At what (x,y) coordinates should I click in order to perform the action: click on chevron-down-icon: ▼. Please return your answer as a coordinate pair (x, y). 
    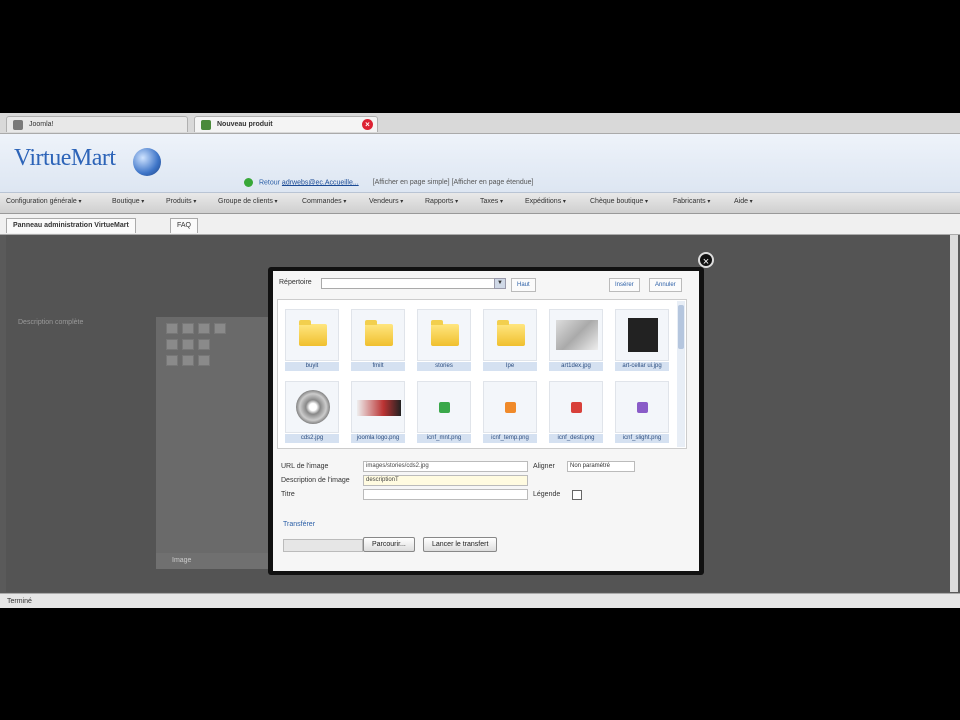
    Looking at the image, I should click on (500, 283).